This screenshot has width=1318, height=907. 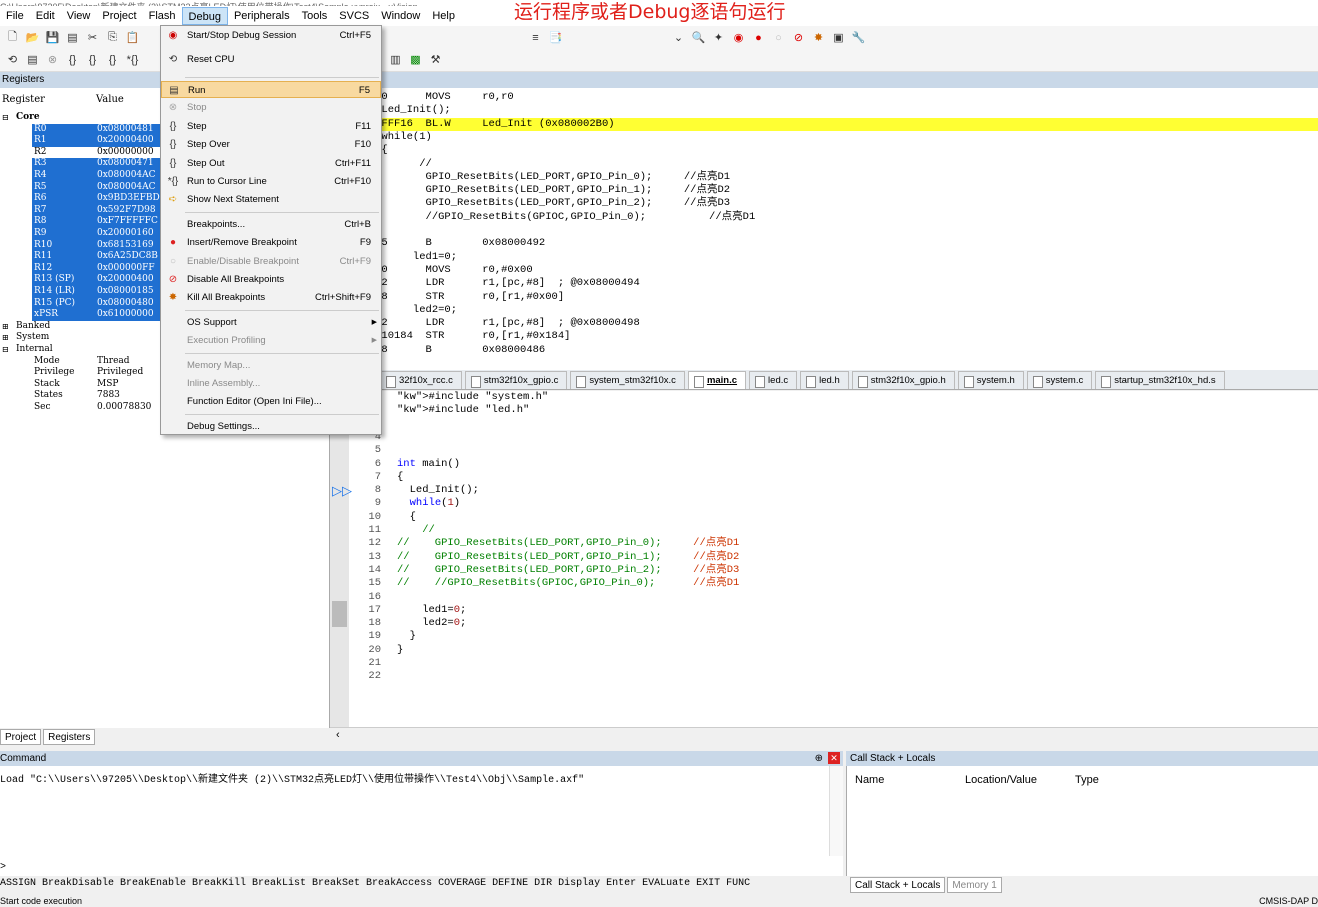 I want to click on col-value: Value, so click(x=110, y=99).